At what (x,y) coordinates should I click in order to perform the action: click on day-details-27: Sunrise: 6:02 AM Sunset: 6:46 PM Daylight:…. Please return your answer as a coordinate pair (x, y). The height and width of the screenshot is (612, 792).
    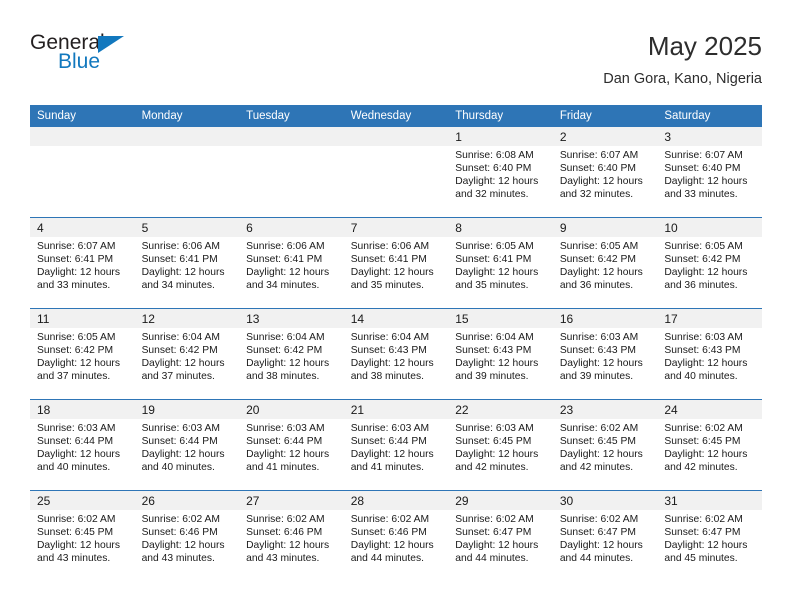
    Looking at the image, I should click on (291, 545).